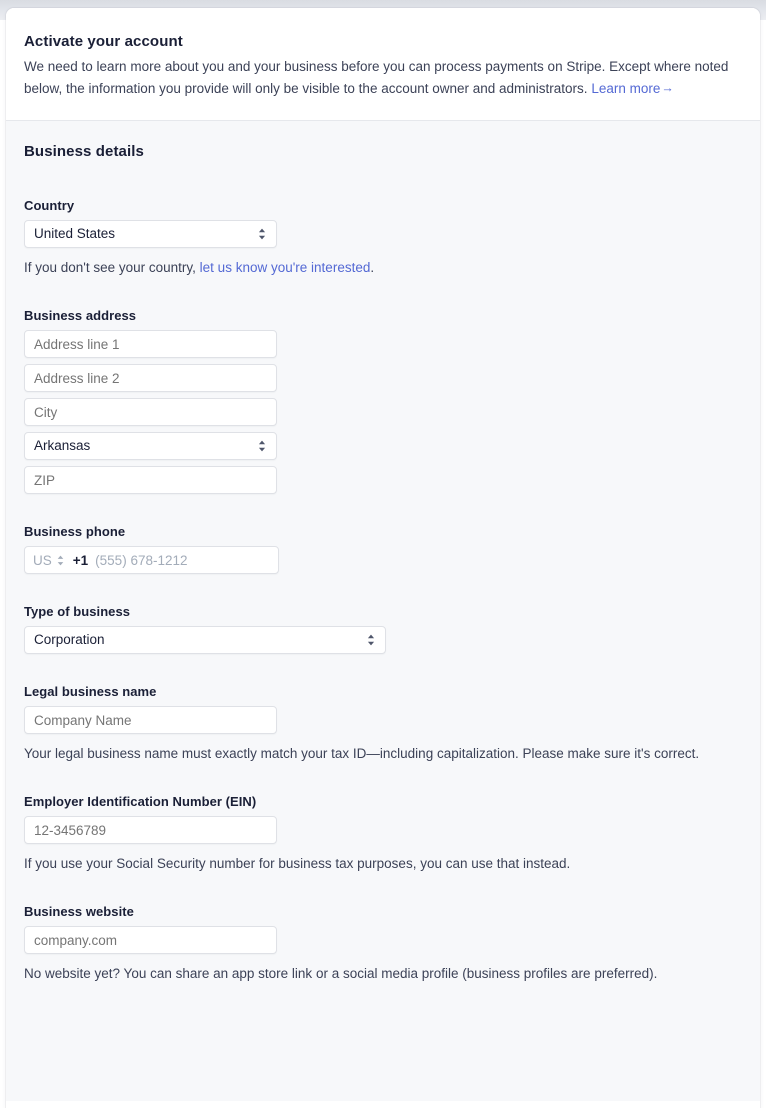 The width and height of the screenshot is (766, 1108). Describe the element at coordinates (285, 267) in the screenshot. I see `country-interest-link: let us know you're interested` at that location.